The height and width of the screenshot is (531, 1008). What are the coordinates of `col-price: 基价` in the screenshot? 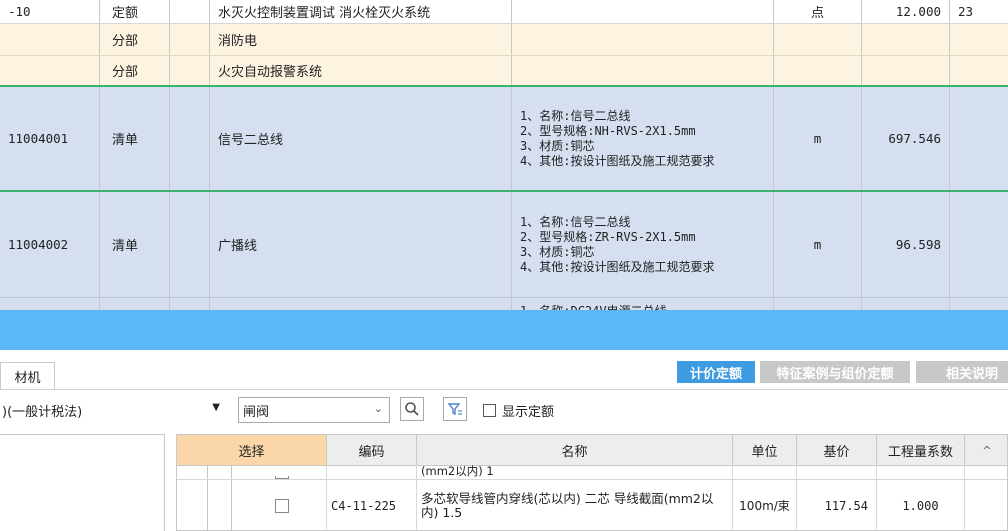 It's located at (837, 450).